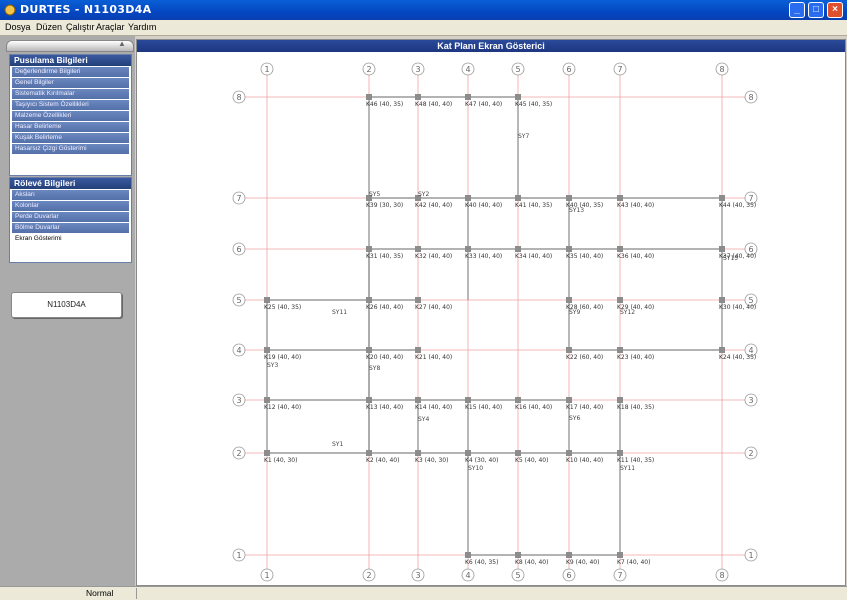 The height and width of the screenshot is (600, 847). I want to click on column-label: K10 (40, 40), so click(584, 460).